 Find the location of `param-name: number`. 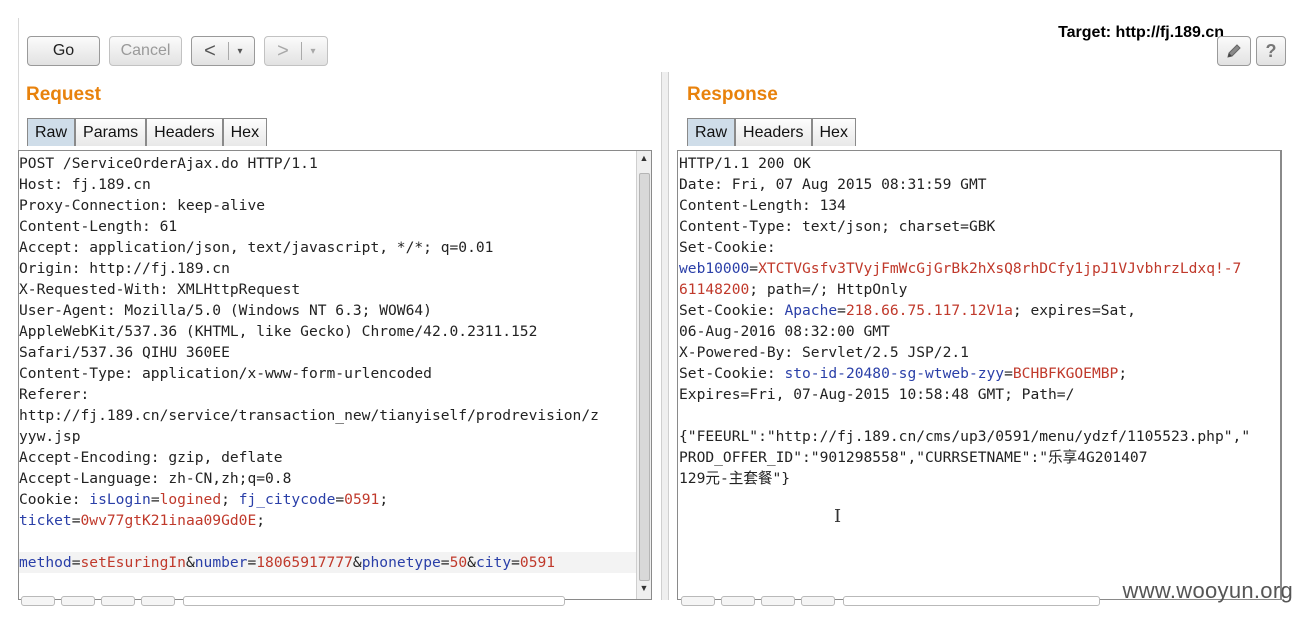

param-name: number is located at coordinates (221, 562).